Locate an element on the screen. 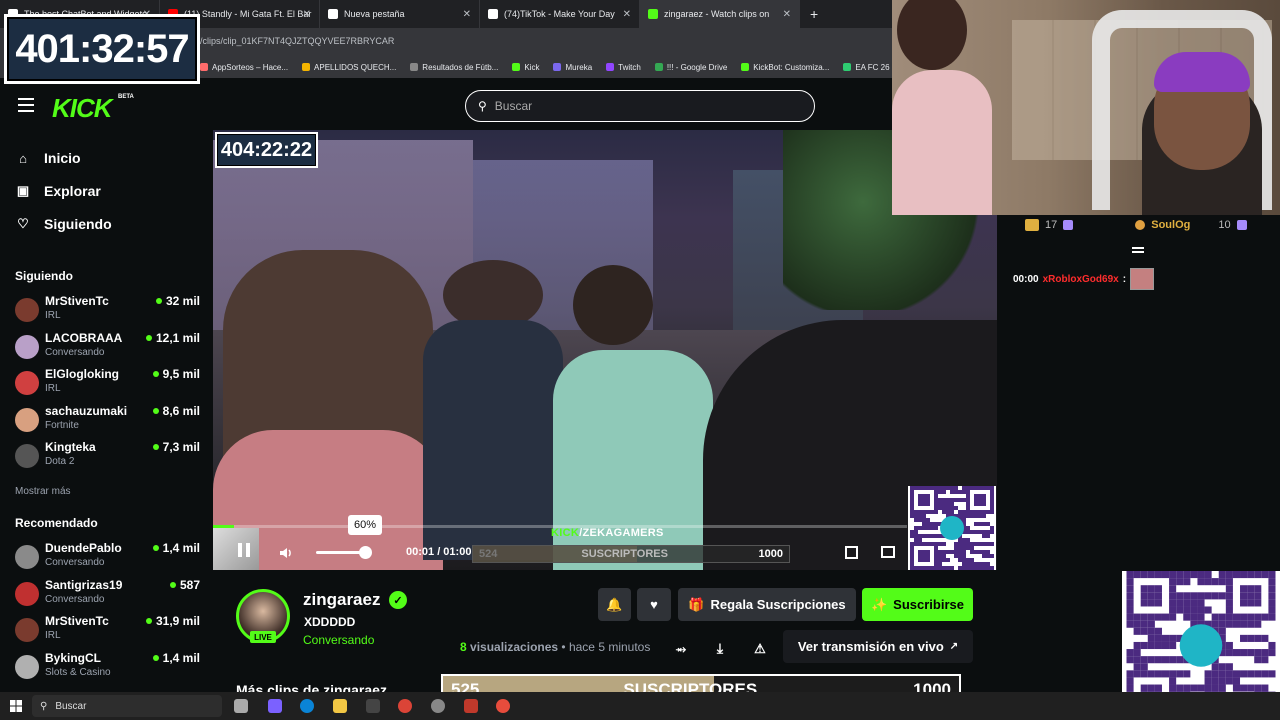 This screenshot has width=1280, height=720. nav-explorar: ▣ Explorar is located at coordinates (58, 191).